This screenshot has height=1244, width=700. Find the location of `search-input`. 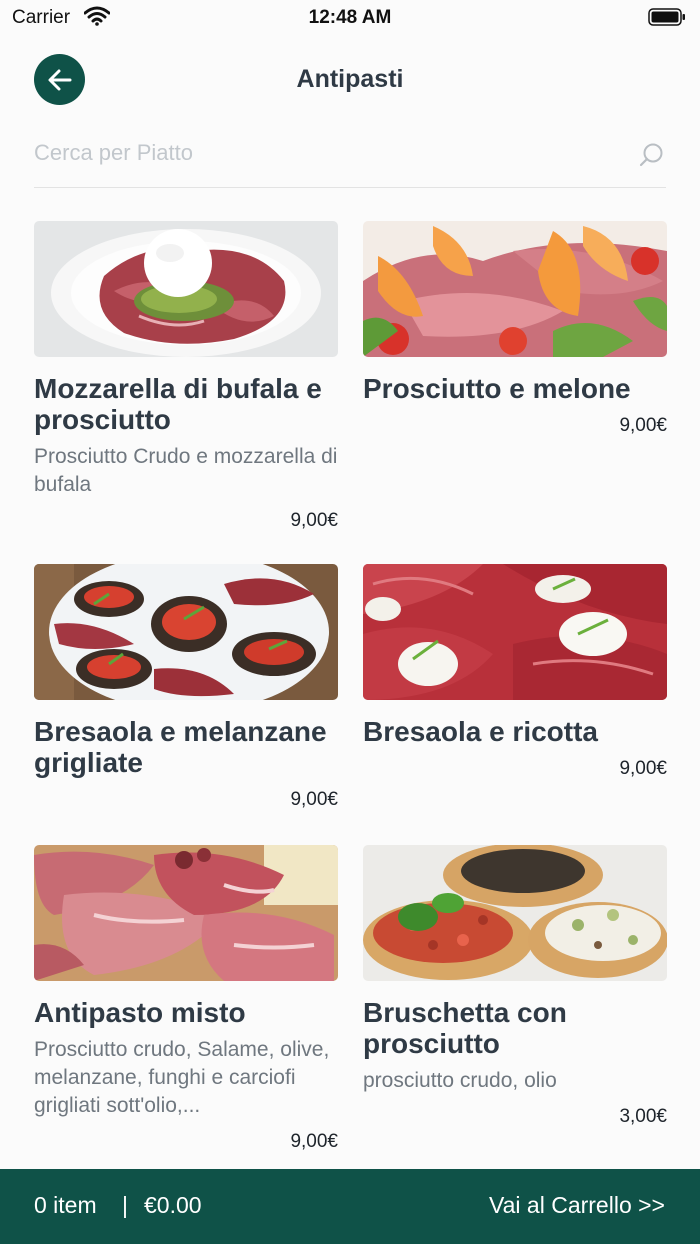

search-input is located at coordinates (331, 153).